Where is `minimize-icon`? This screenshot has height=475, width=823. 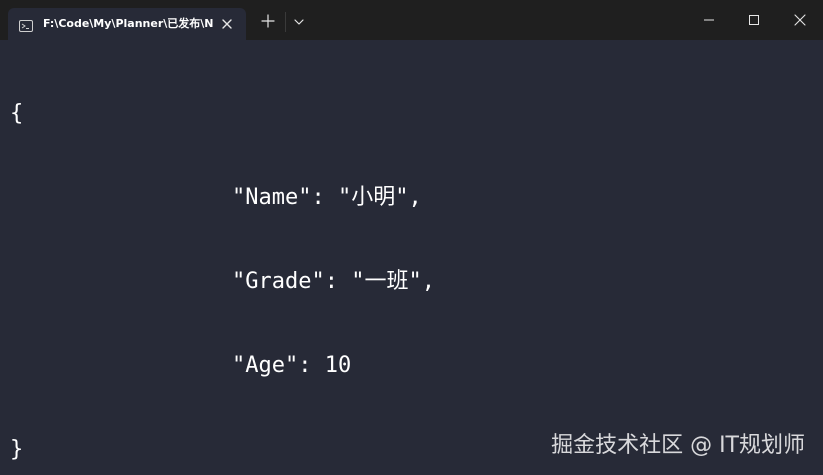
minimize-icon is located at coordinates (709, 20).